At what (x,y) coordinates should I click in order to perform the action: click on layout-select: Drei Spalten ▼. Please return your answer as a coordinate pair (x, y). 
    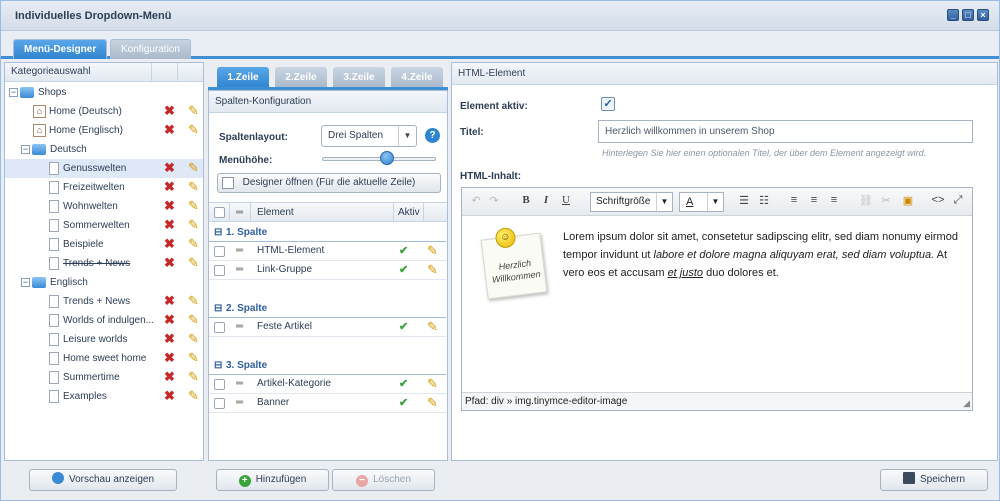
    Looking at the image, I should click on (369, 136).